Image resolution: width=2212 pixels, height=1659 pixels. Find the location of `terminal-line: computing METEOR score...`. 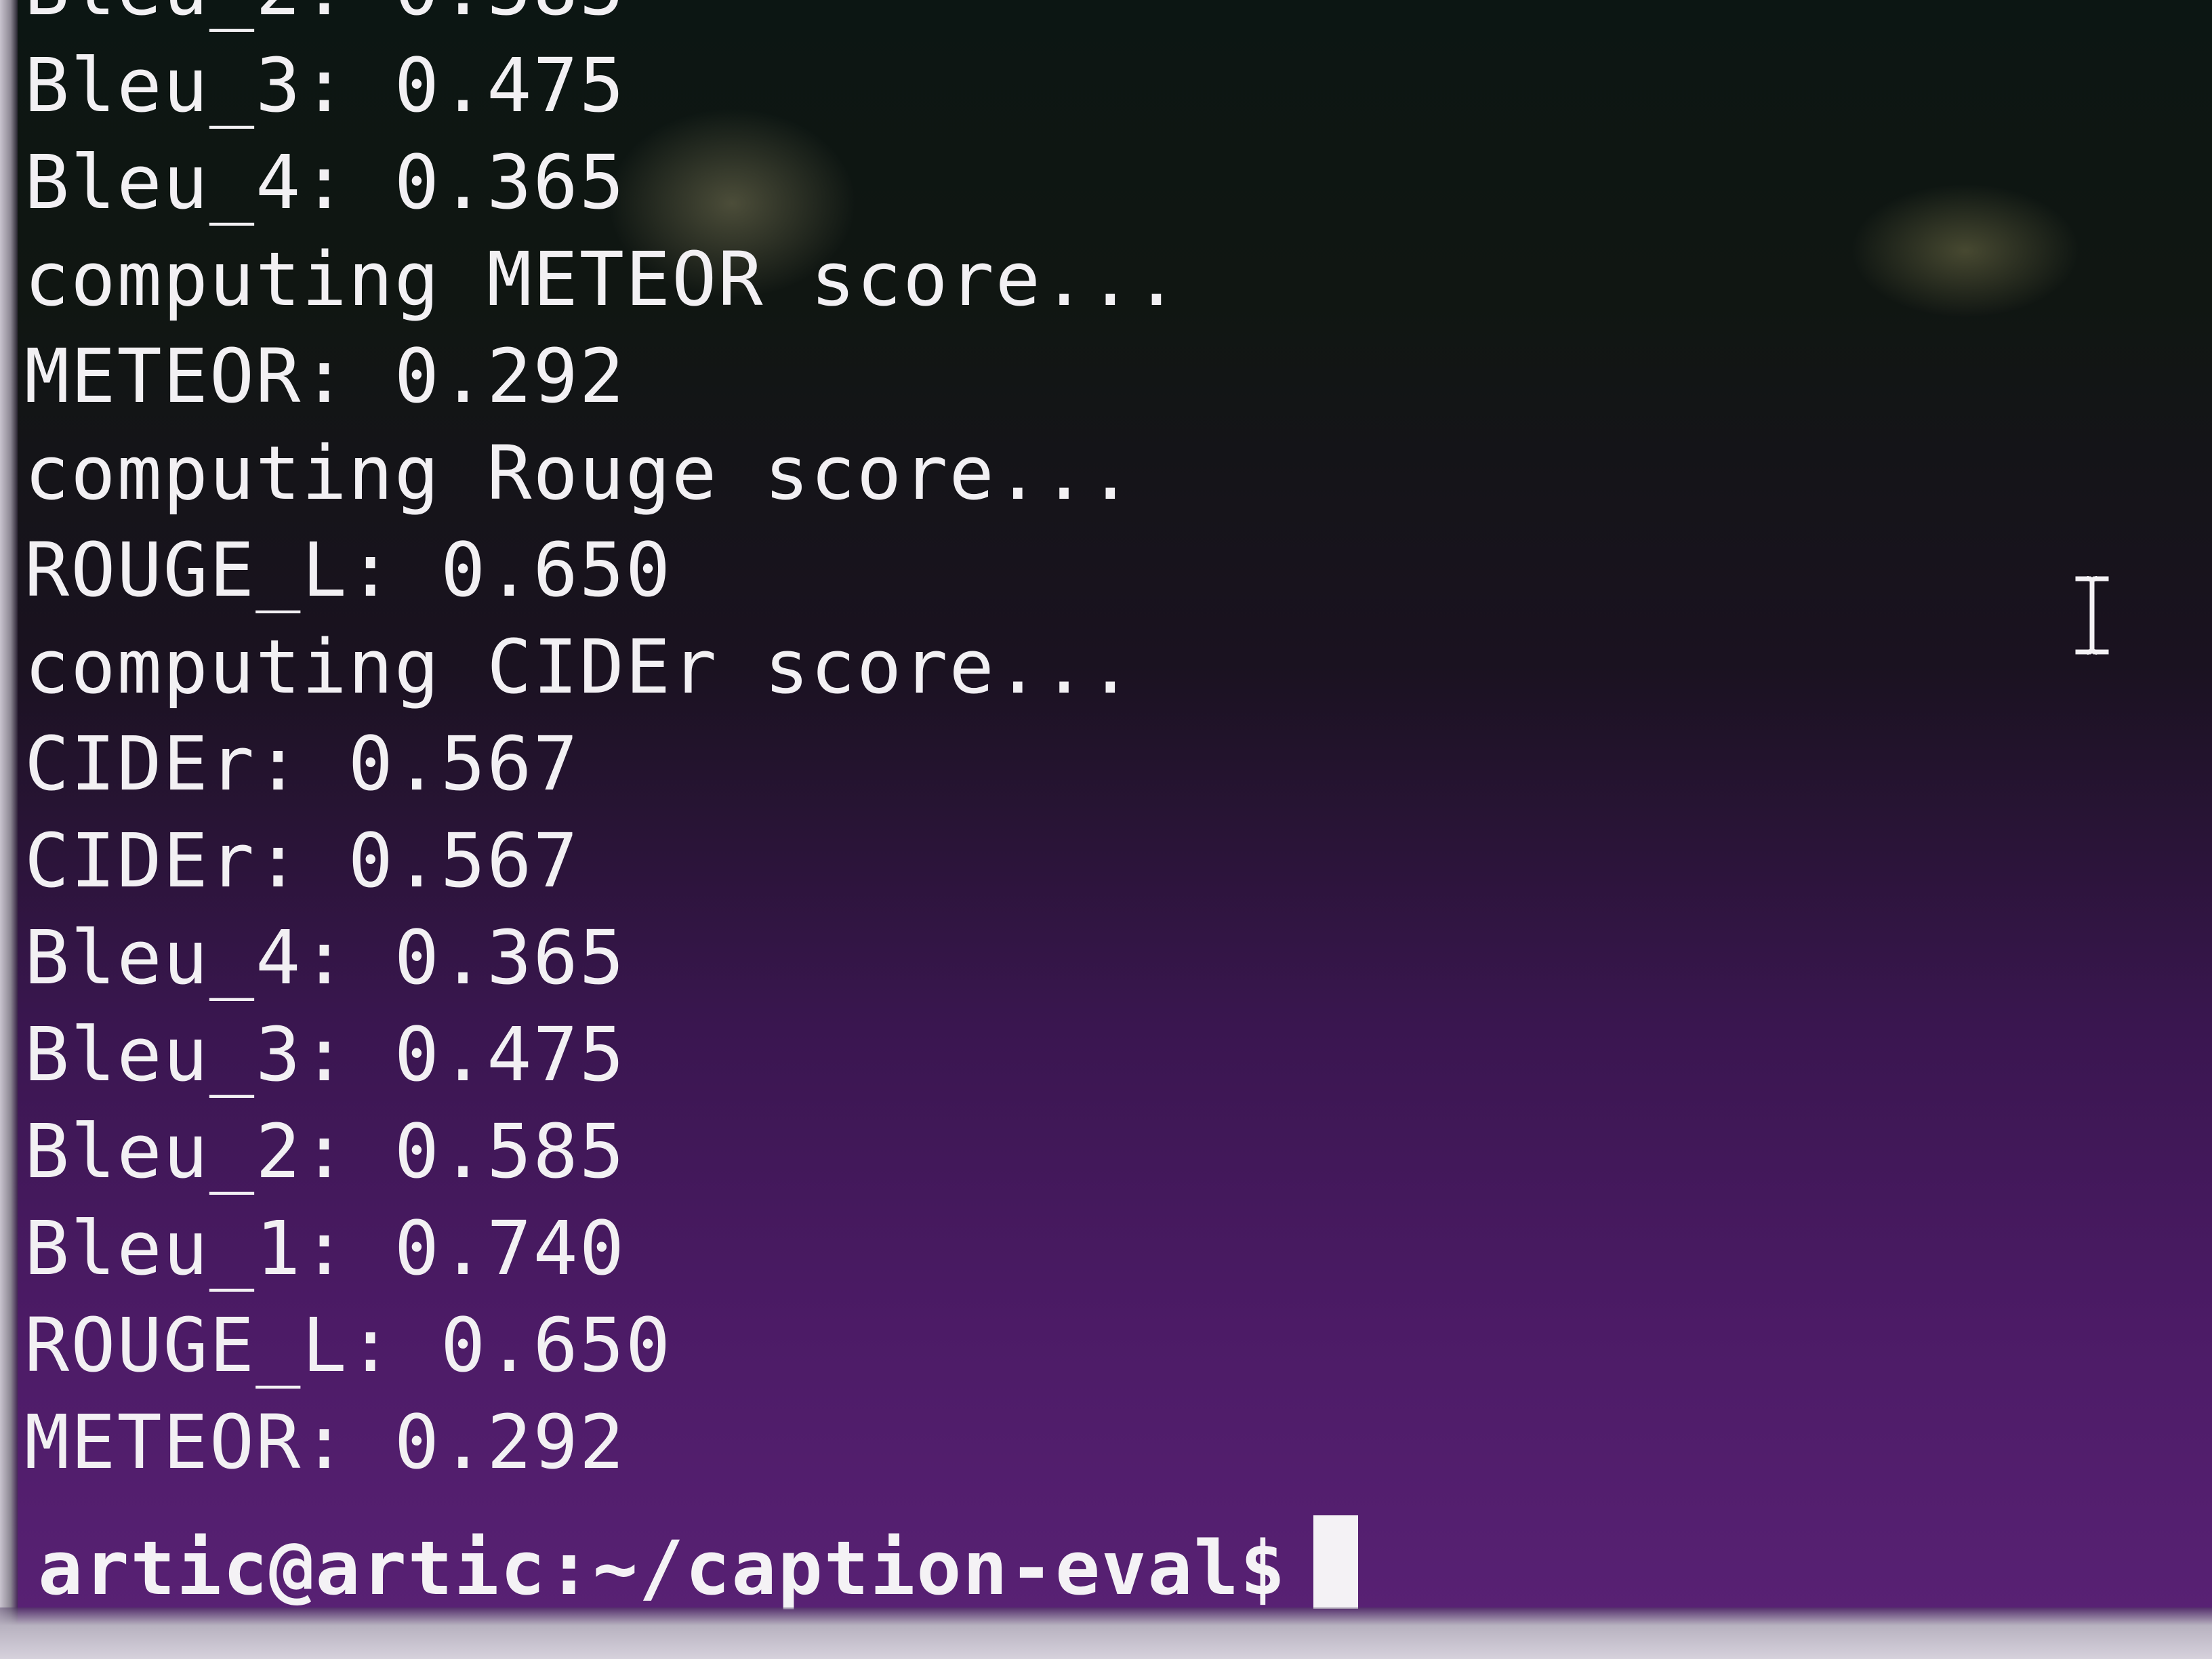

terminal-line: computing METEOR score... is located at coordinates (602, 279).